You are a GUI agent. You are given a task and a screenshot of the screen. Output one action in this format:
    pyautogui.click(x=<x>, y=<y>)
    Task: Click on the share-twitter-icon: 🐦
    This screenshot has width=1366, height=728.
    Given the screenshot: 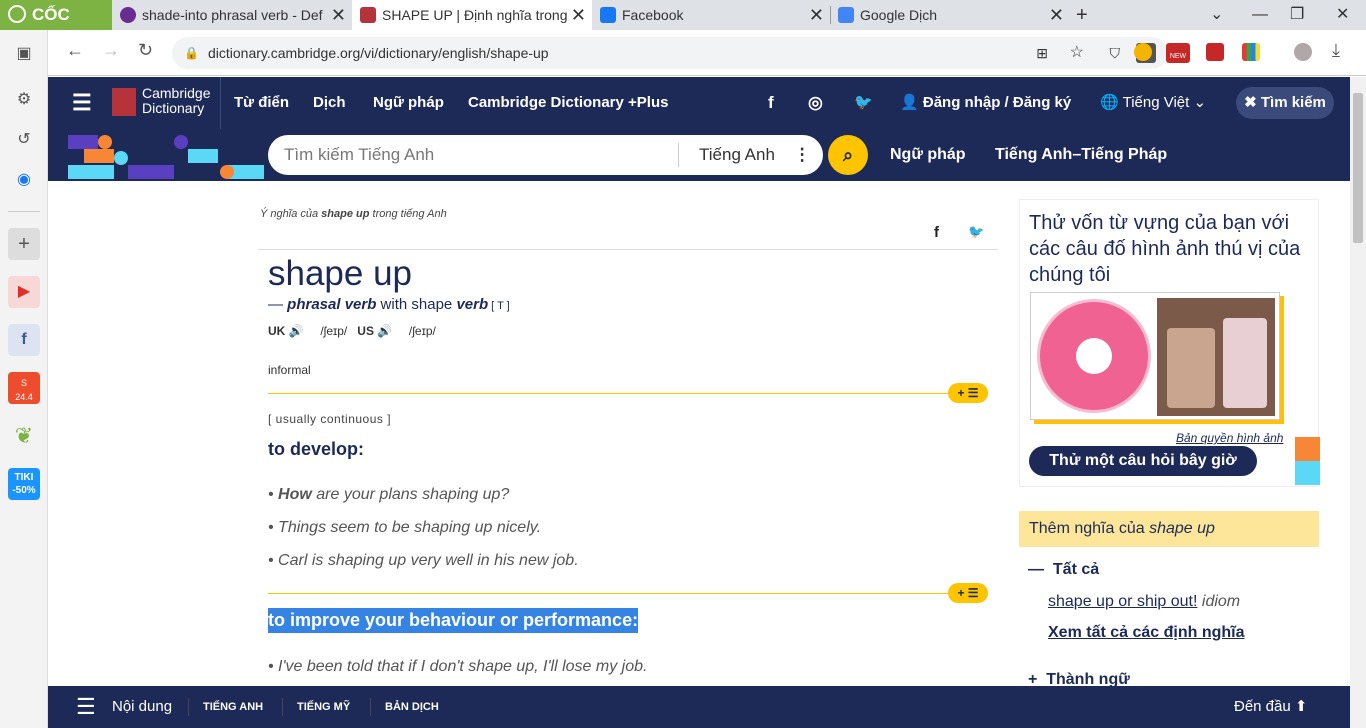 What is the action you would take?
    pyautogui.click(x=976, y=232)
    